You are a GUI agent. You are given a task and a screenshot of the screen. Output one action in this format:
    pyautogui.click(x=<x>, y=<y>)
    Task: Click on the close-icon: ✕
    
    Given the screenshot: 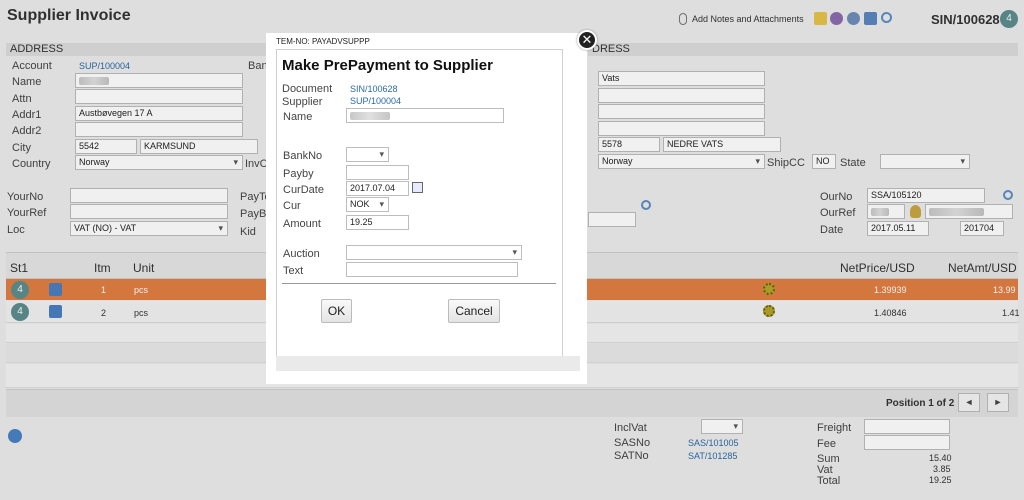 What is the action you would take?
    pyautogui.click(x=587, y=40)
    